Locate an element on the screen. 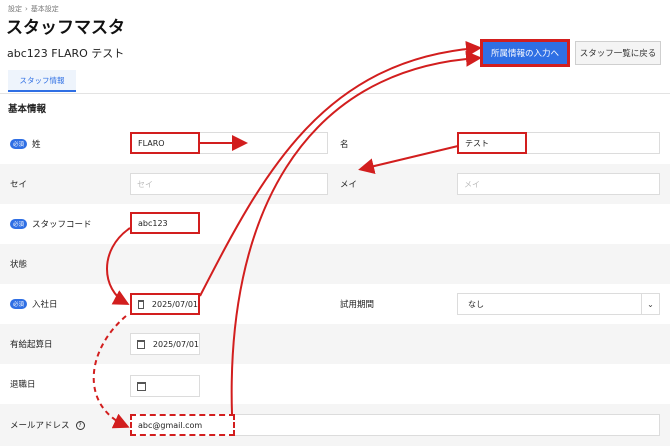  trial-period-select: なし ⌄ is located at coordinates (558, 304).